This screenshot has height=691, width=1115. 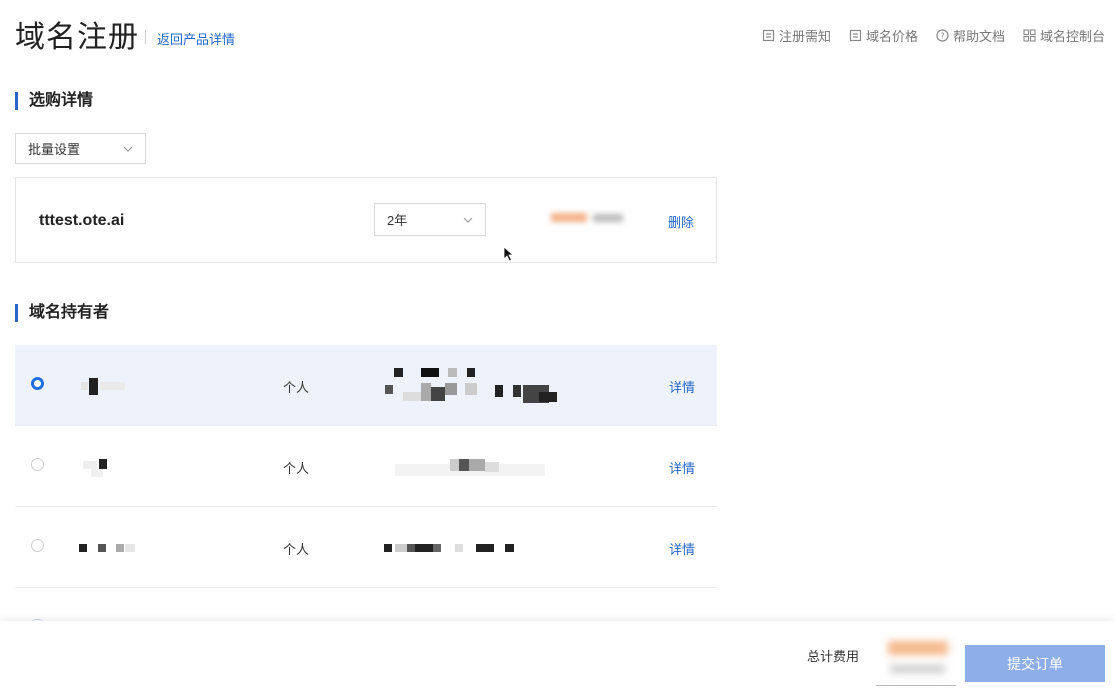 What do you see at coordinates (933, 35) in the screenshot?
I see `top-links: 注册需知 域名价格 ? 帮助文档 域名控制台` at bounding box center [933, 35].